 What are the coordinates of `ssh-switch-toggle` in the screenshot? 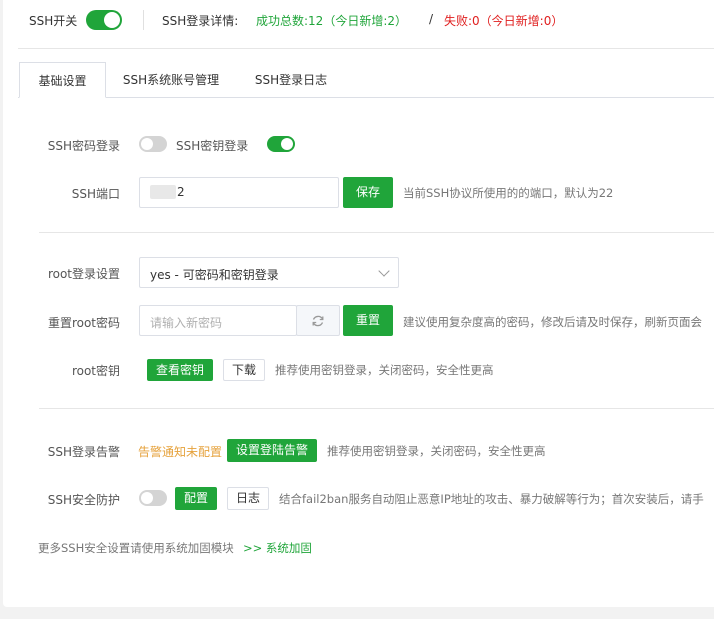 It's located at (104, 20).